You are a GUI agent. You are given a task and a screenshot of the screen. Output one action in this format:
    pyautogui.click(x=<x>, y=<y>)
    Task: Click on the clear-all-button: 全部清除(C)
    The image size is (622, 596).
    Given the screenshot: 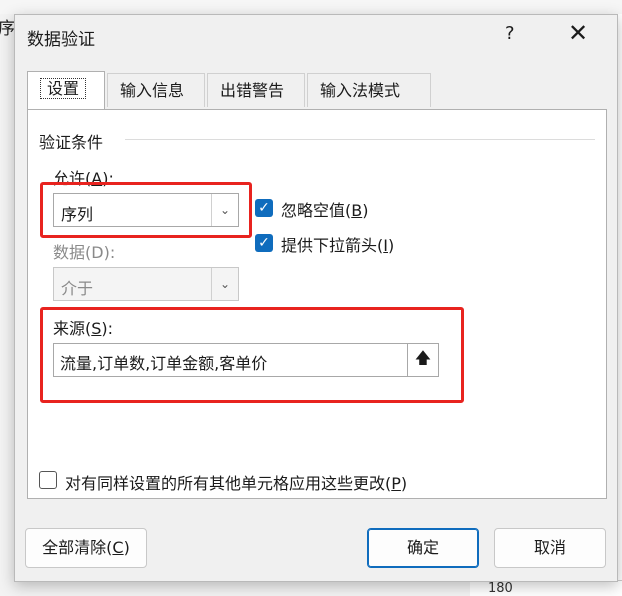 What is the action you would take?
    pyautogui.click(x=86, y=548)
    